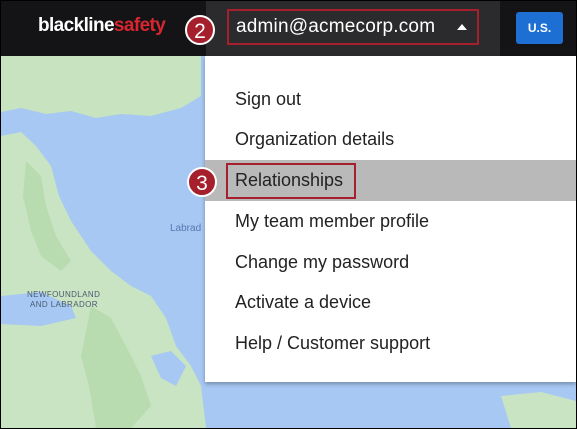  Describe the element at coordinates (139, 25) in the screenshot. I see `brand-logo-part2: safety` at that location.